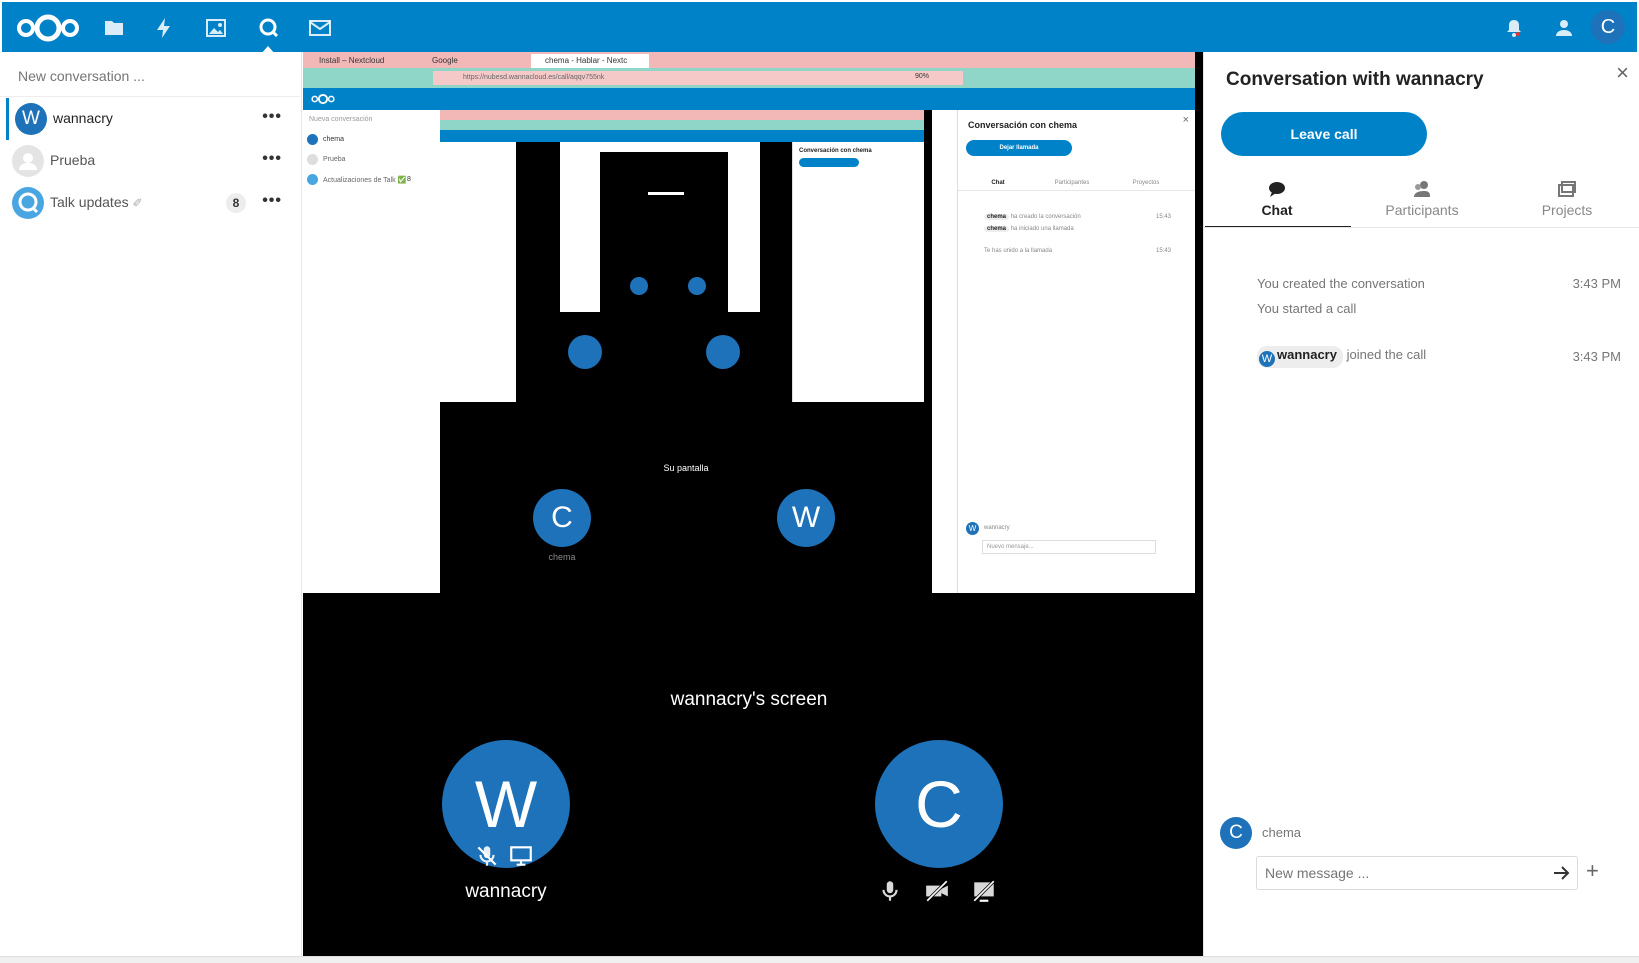  I want to click on tab-label: Chat, so click(1277, 210).